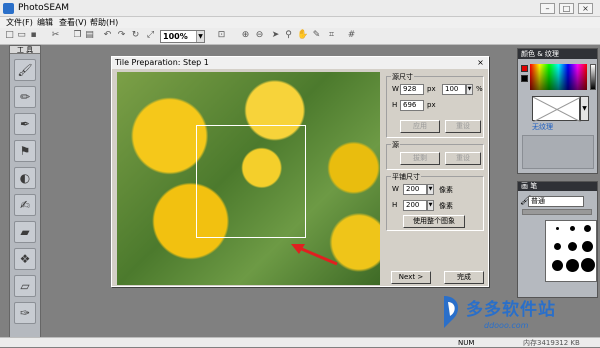  I want to click on pen-tool-icon: ✑, so click(25, 313).